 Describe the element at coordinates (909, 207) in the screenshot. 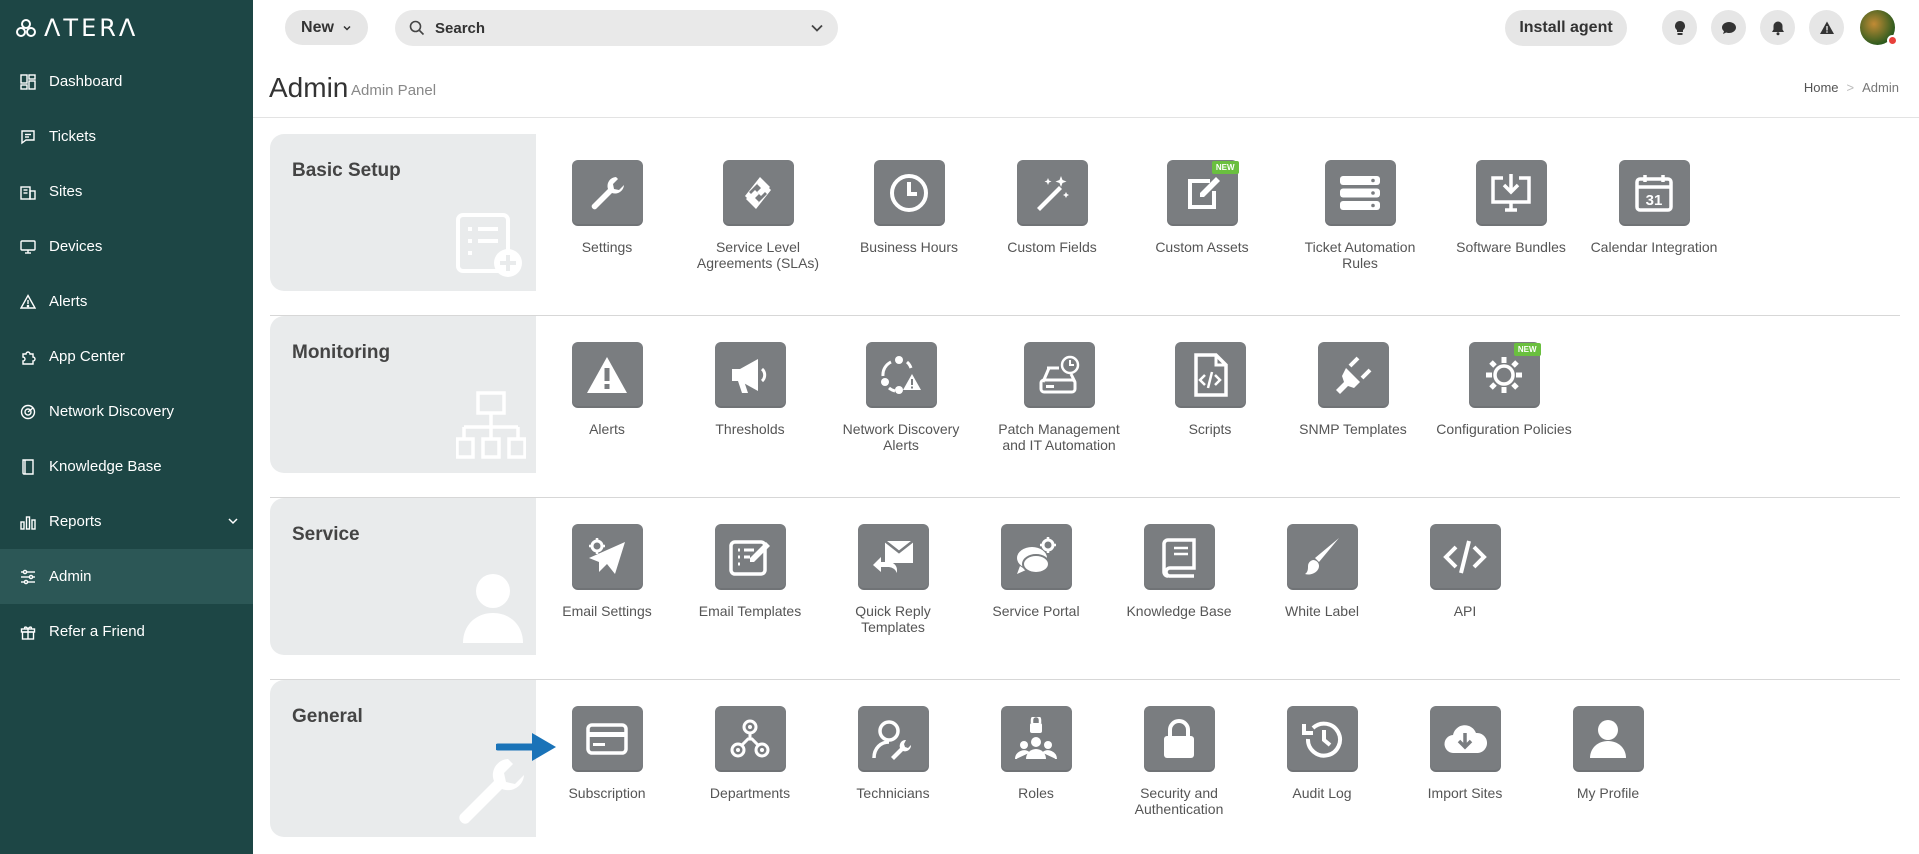

I see `tile-business-hours: Business Hours` at that location.